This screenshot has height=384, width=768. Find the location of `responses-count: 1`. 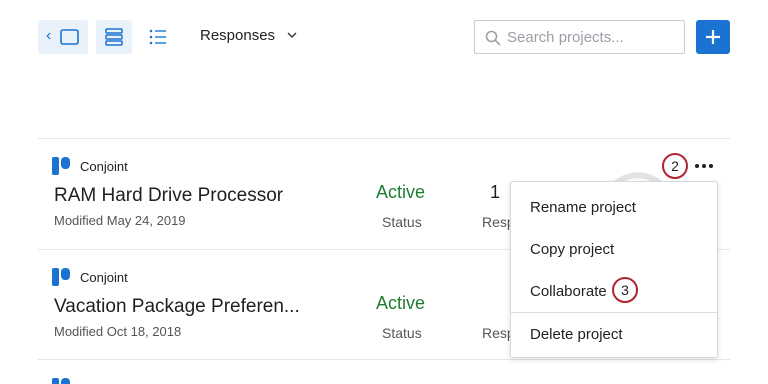

responses-count: 1 is located at coordinates (495, 192).